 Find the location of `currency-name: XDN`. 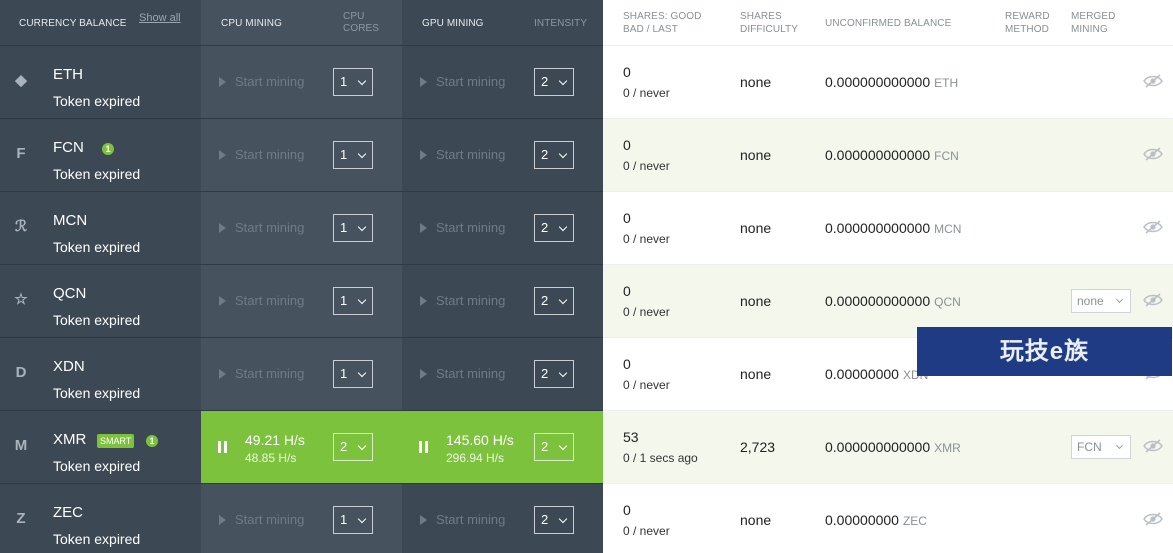

currency-name: XDN is located at coordinates (69, 366).